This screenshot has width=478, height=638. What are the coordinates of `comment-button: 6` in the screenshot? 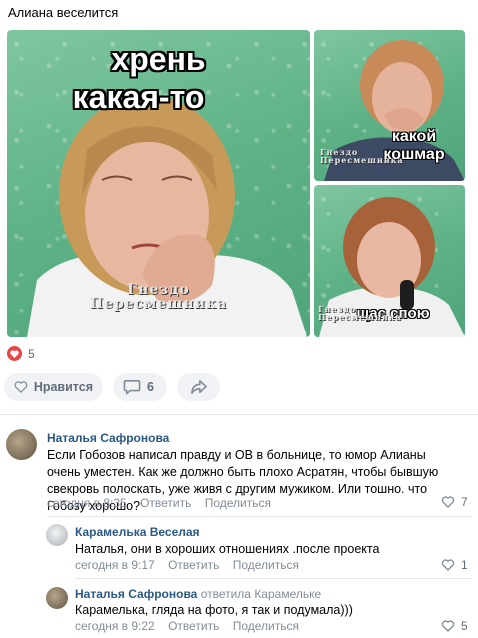 It's located at (140, 387).